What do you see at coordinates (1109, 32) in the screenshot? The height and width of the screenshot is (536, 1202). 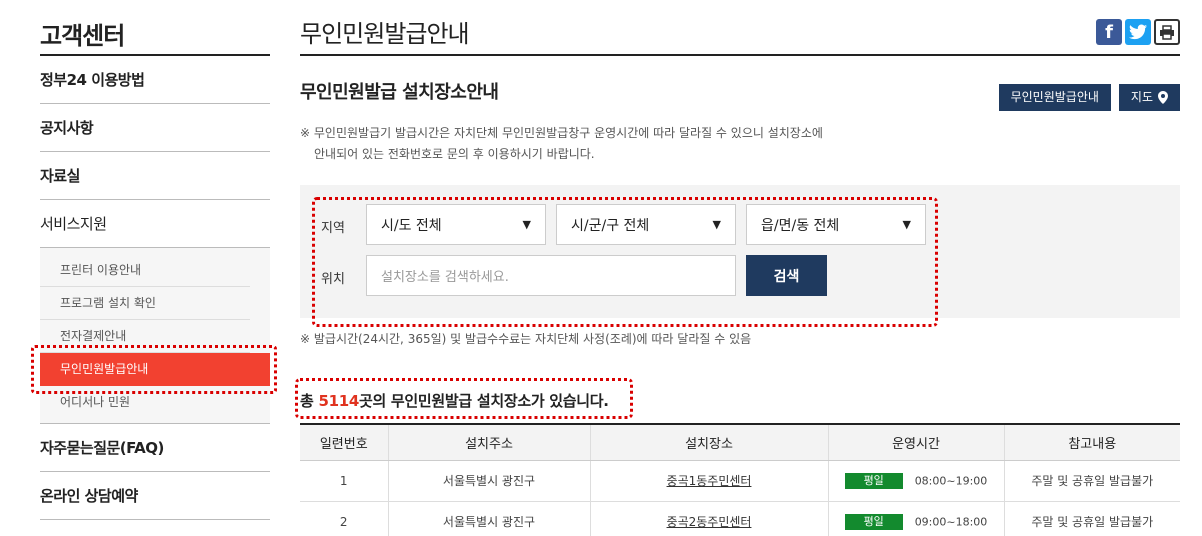 I see `facebook-icon: f` at bounding box center [1109, 32].